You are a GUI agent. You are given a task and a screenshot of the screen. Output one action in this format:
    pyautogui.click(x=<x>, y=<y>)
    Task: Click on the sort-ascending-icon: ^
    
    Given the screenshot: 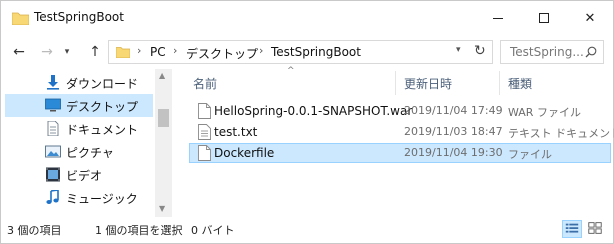 What is the action you would take?
    pyautogui.click(x=291, y=71)
    